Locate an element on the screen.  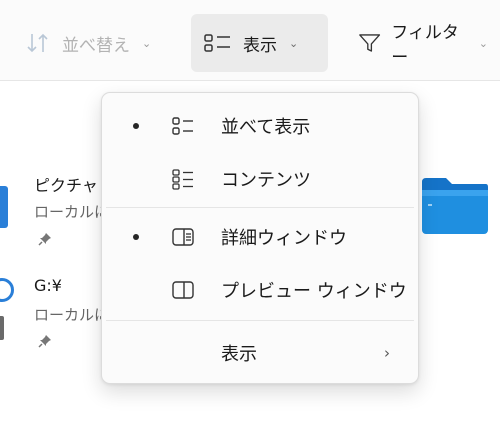
details-pane-icon is located at coordinates (183, 237).